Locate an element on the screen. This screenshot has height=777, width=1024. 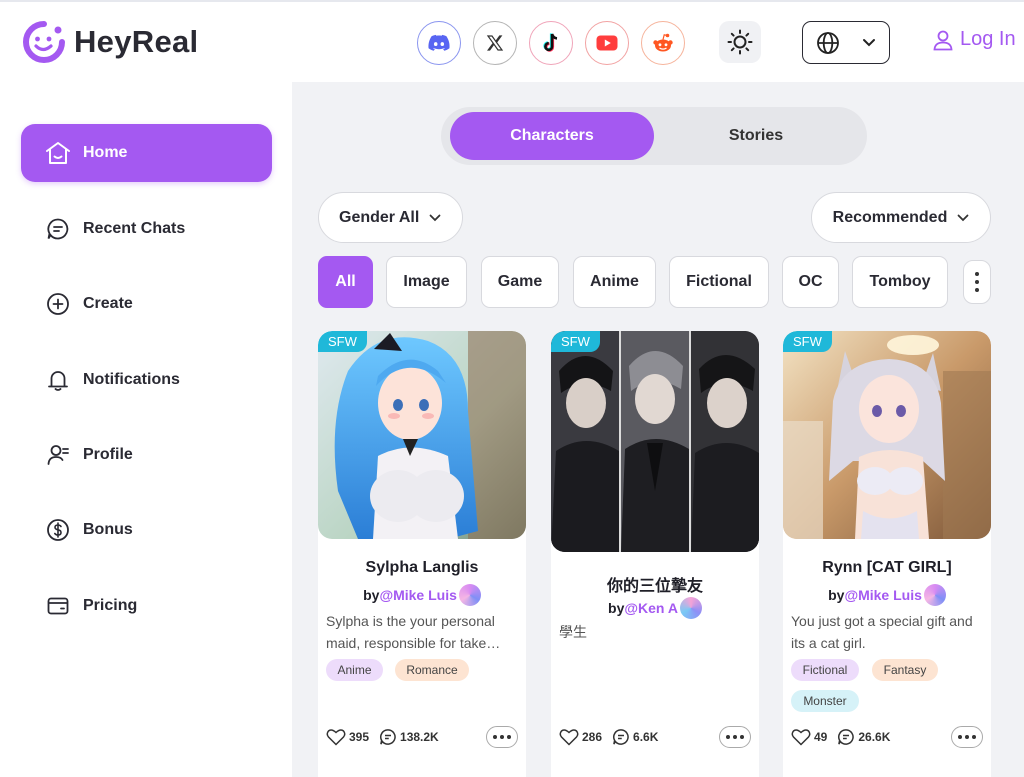
chat-stat: 6.6K is located at coordinates (635, 737).